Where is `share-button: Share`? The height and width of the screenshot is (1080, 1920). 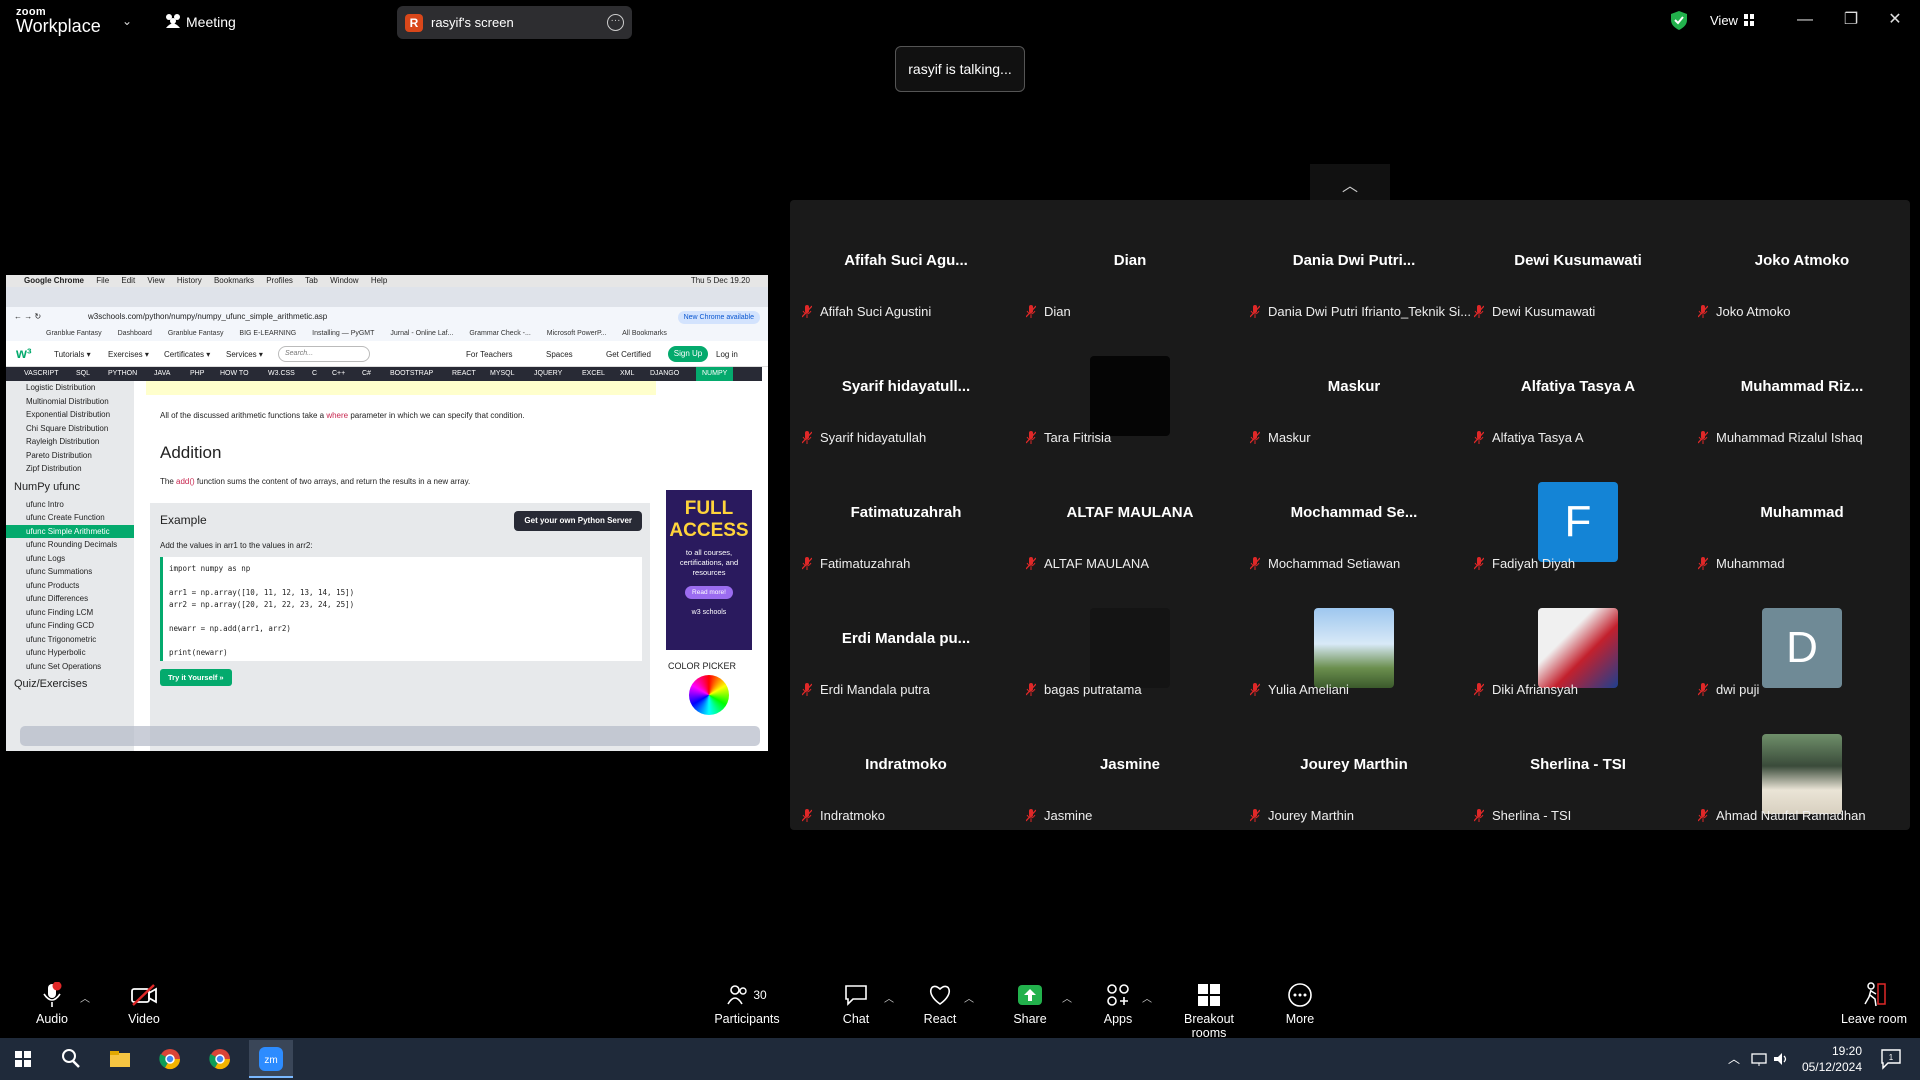
share-button: Share is located at coordinates (1030, 1003).